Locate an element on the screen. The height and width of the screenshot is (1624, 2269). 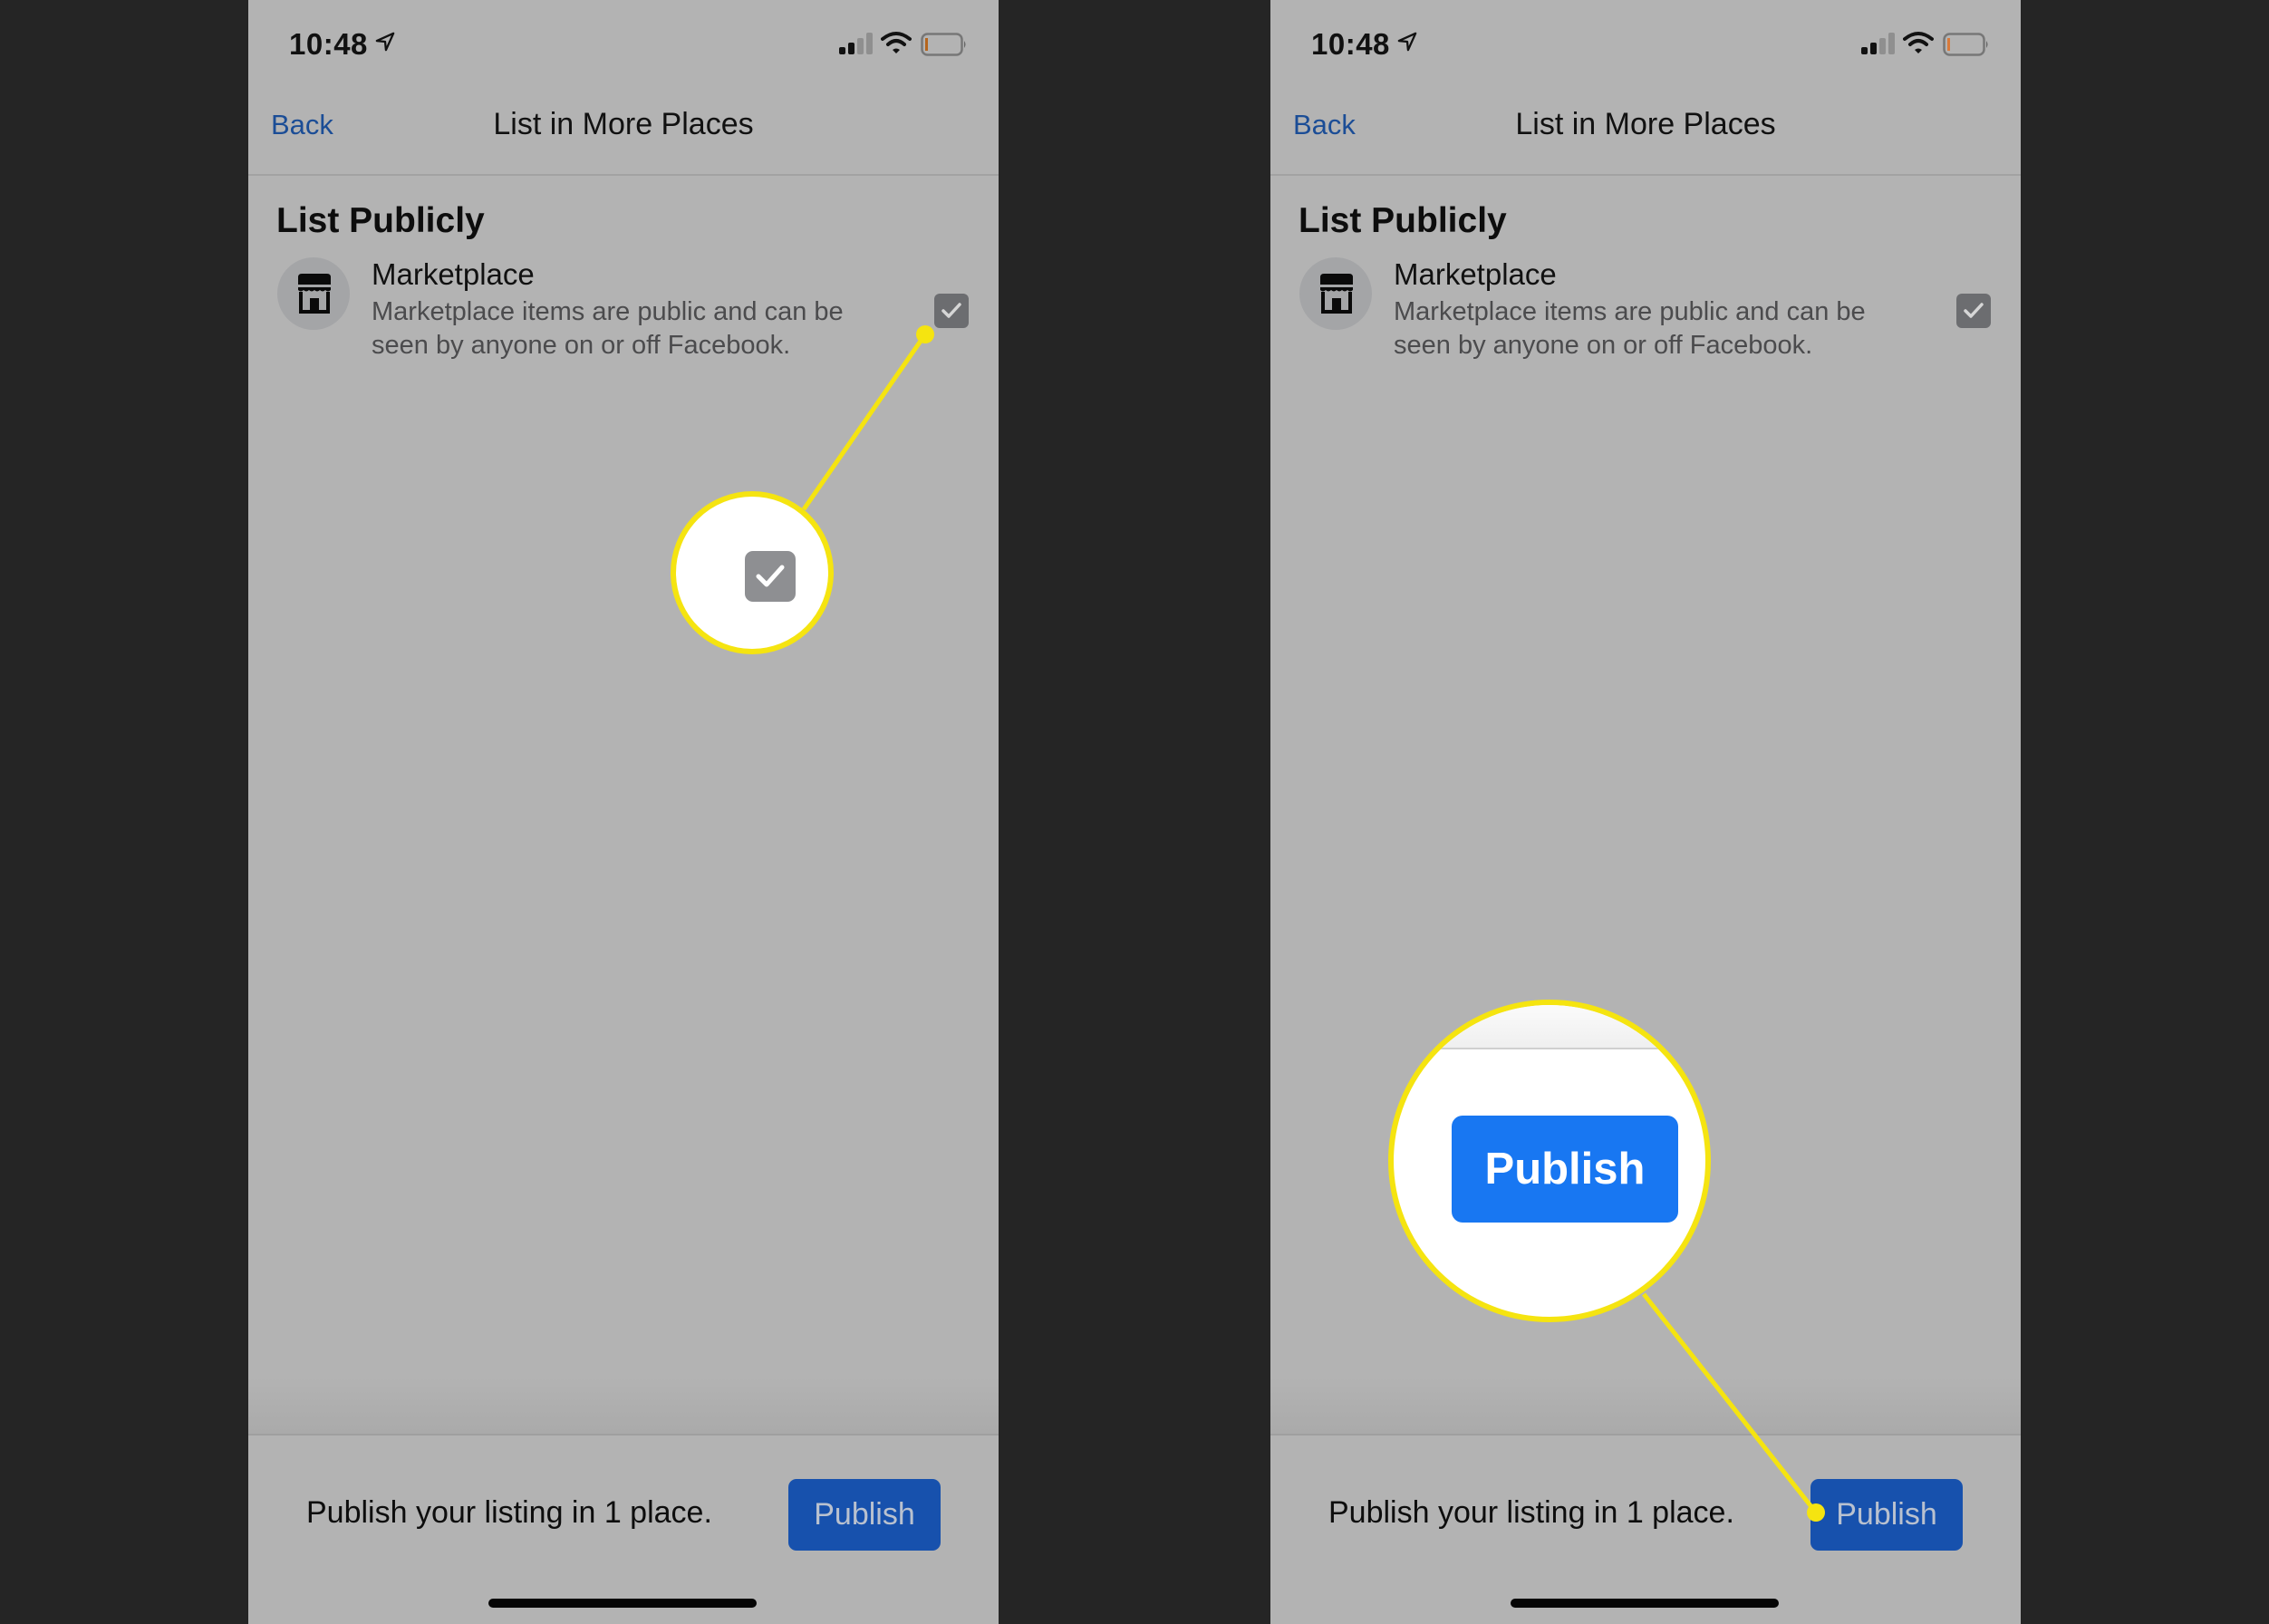
magnified-checkbox is located at coordinates (770, 576).